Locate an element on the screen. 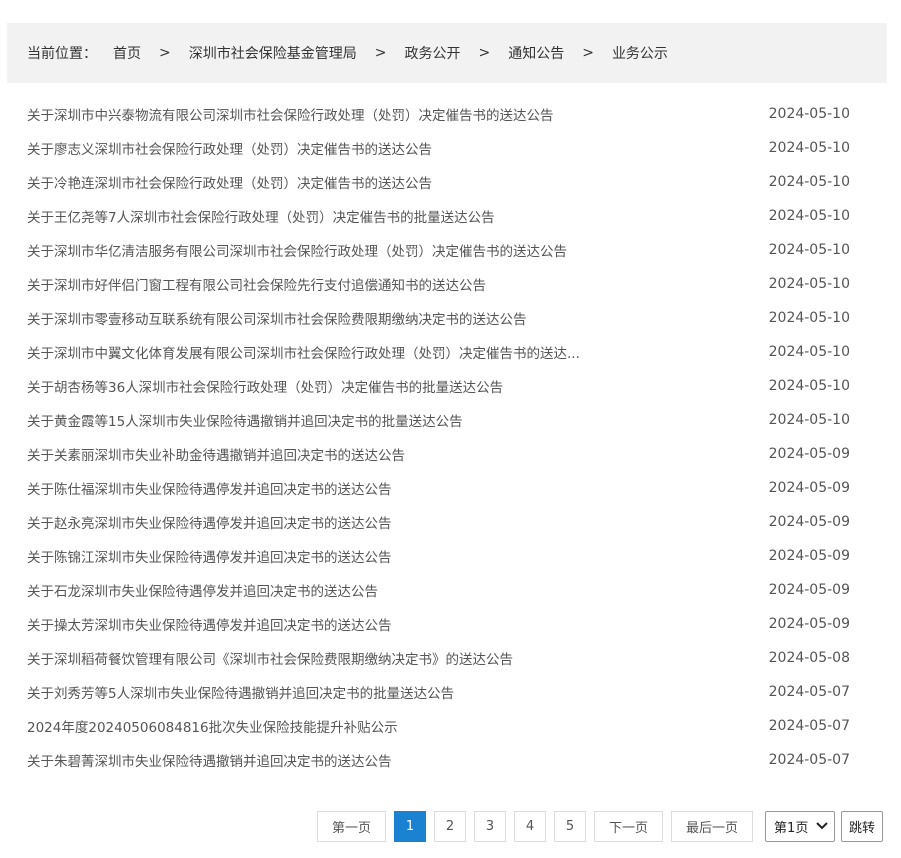  notice-title-link: 关于赵永亮深圳市失业保险待遇停发并追回决定书的送达公告 is located at coordinates (317, 522).